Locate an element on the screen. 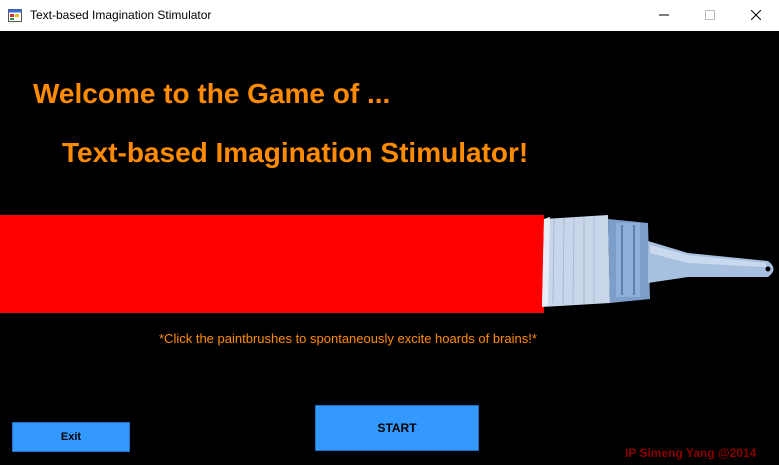  close-button is located at coordinates (756, 15).